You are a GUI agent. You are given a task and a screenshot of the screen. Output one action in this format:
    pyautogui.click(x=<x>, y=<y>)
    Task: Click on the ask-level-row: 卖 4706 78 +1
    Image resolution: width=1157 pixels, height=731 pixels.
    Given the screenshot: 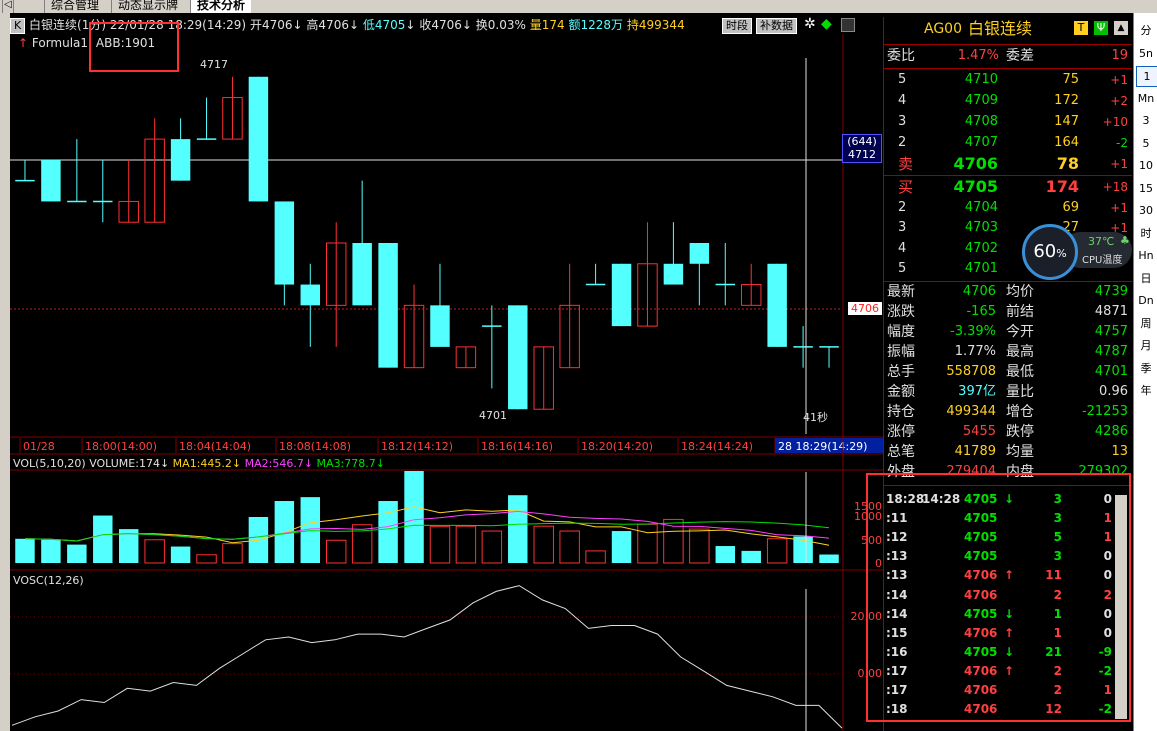 What is the action you would take?
    pyautogui.click(x=1008, y=164)
    